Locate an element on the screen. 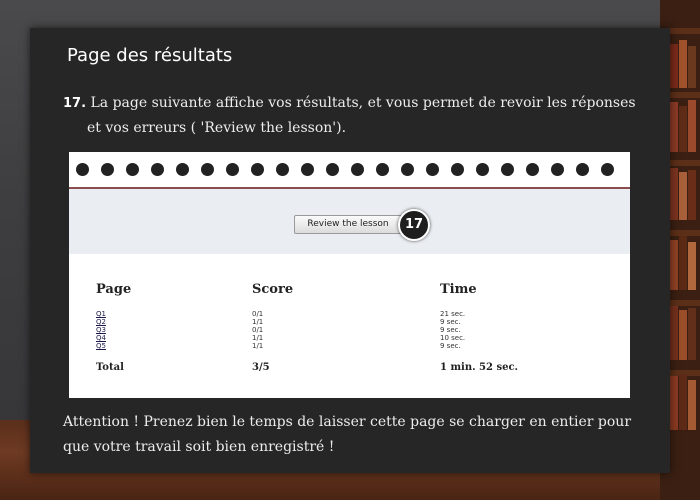  step-number: 17. is located at coordinates (75, 103).